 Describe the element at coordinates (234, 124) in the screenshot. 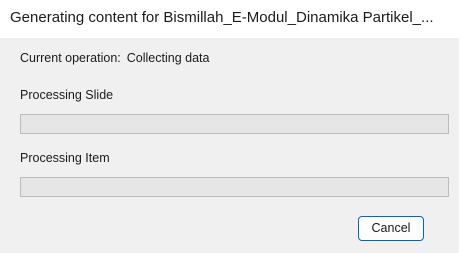

I see `processing-slide-progress-bar` at that location.